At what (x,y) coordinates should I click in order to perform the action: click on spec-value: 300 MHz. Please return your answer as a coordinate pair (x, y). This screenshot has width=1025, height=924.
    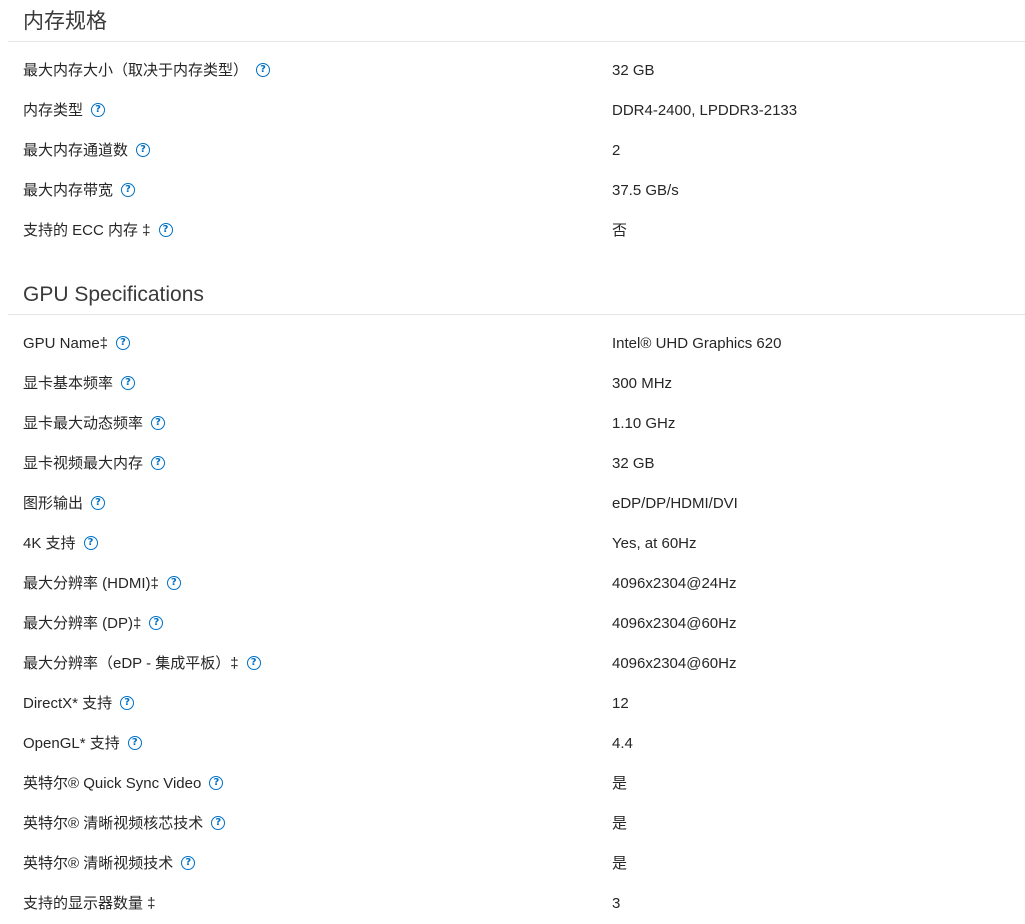
    Looking at the image, I should click on (642, 383).